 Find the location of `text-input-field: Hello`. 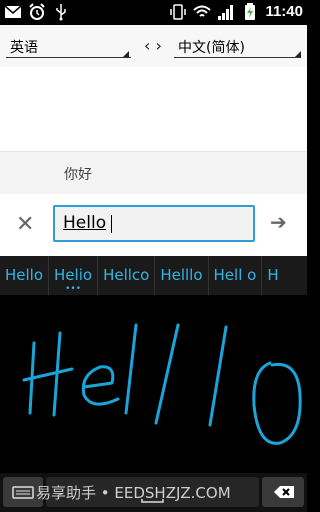

text-input-field: Hello is located at coordinates (154, 223).